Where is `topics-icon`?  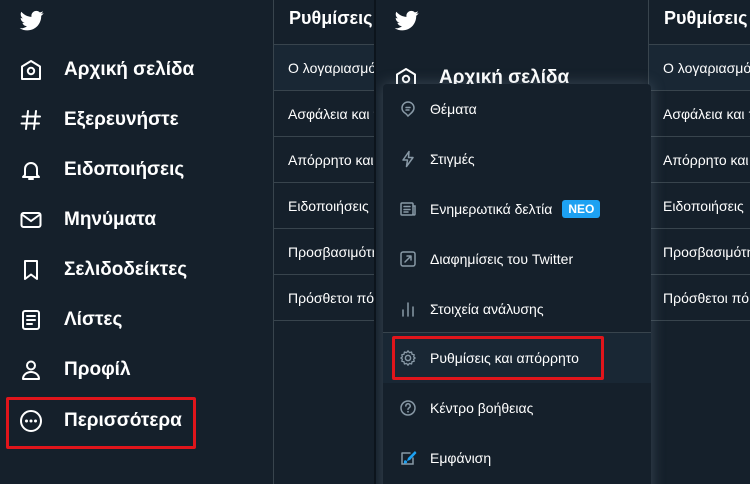
topics-icon is located at coordinates (408, 109).